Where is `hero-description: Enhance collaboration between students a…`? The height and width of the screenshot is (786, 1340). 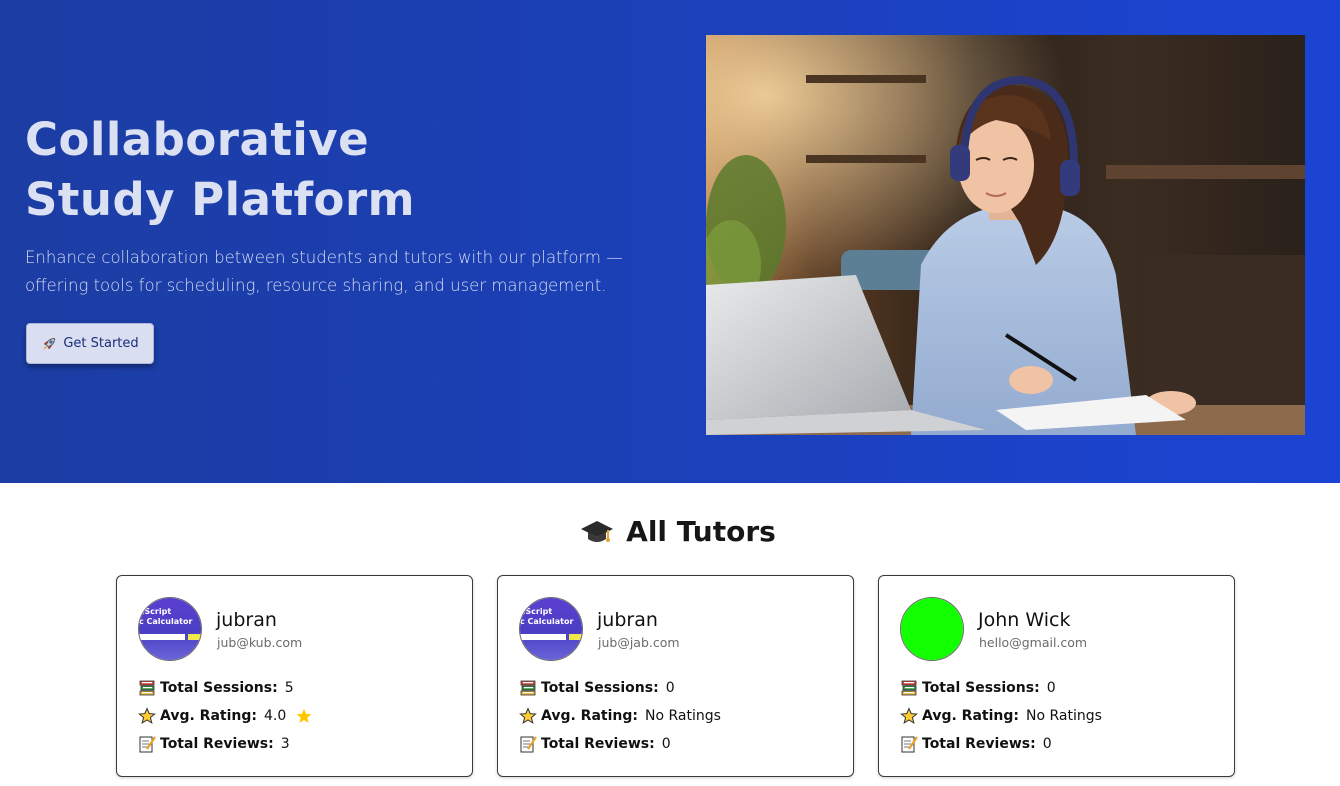
hero-description: Enhance collaboration between students a… is located at coordinates (335, 272).